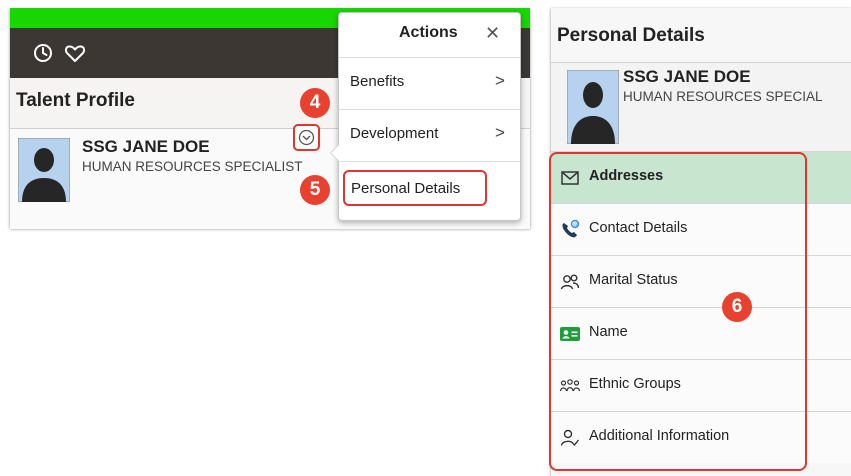 This screenshot has width=851, height=476. I want to click on chevron-down-circle-icon, so click(306, 137).